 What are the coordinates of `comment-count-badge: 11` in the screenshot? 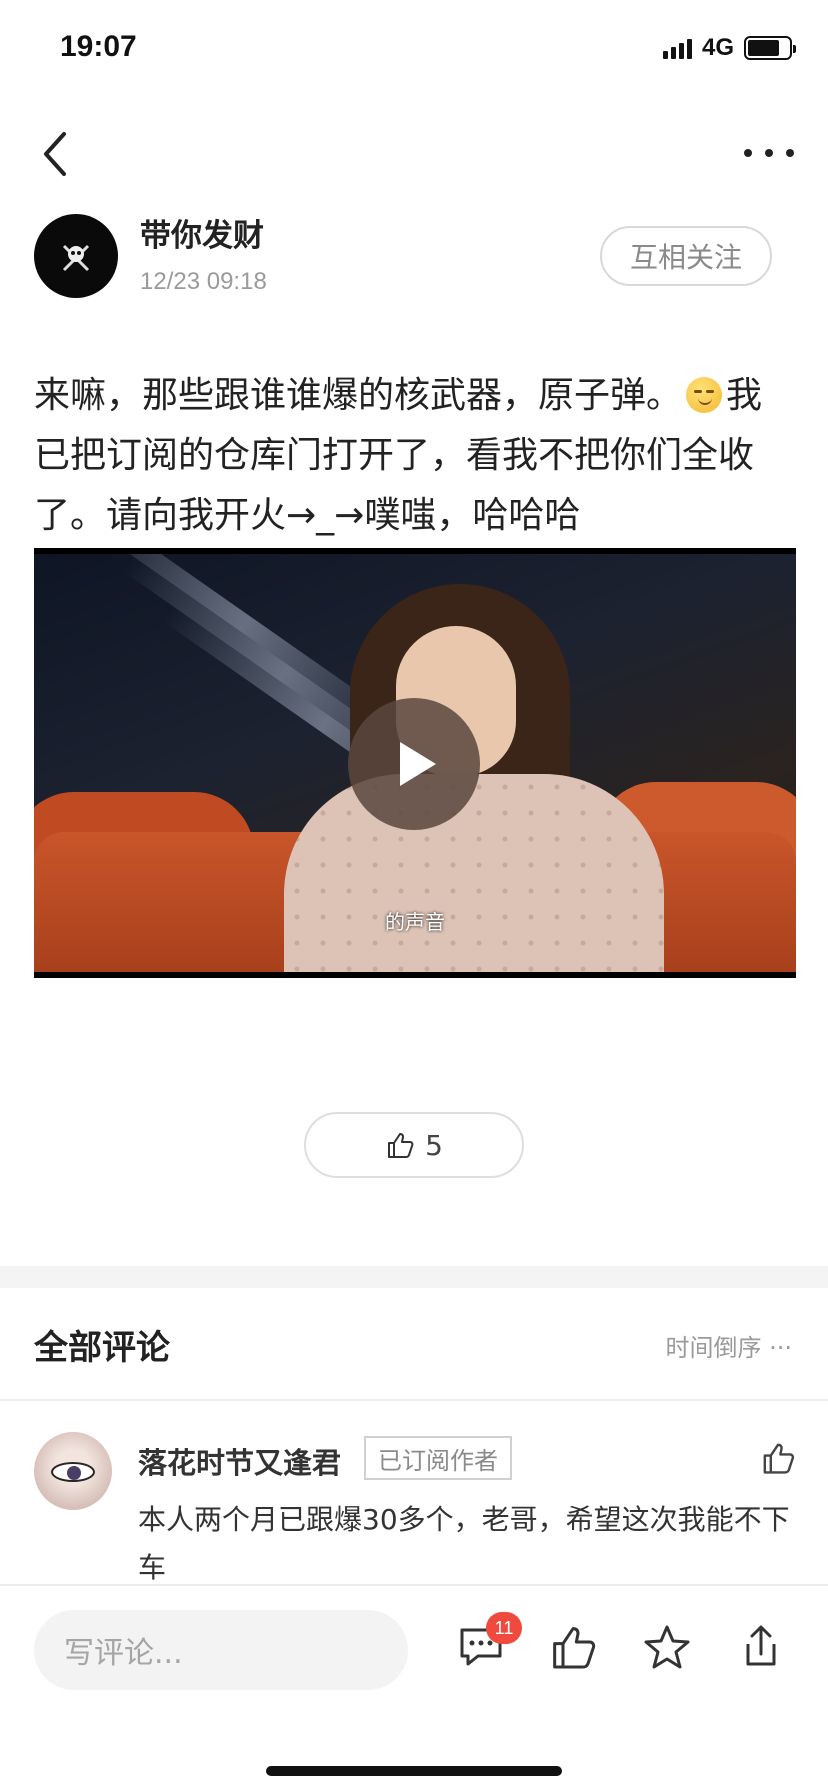 It's located at (504, 1628).